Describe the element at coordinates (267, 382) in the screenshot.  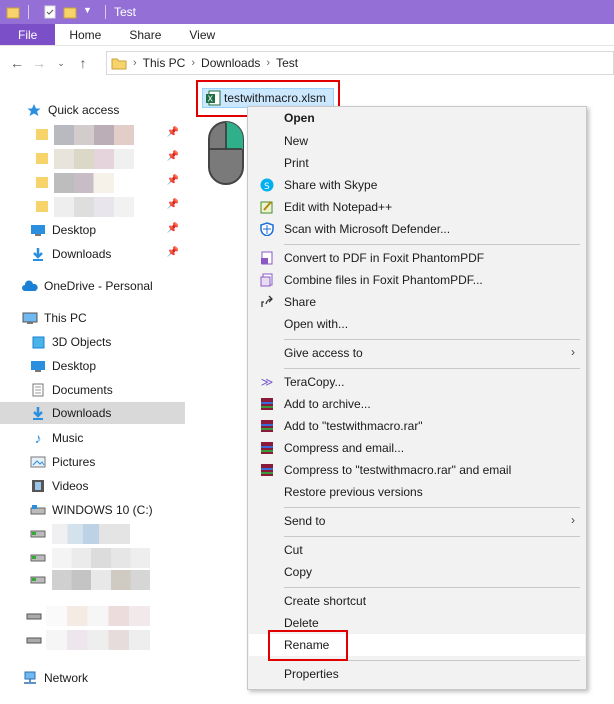
I see `teracopy-icon: ≫` at that location.